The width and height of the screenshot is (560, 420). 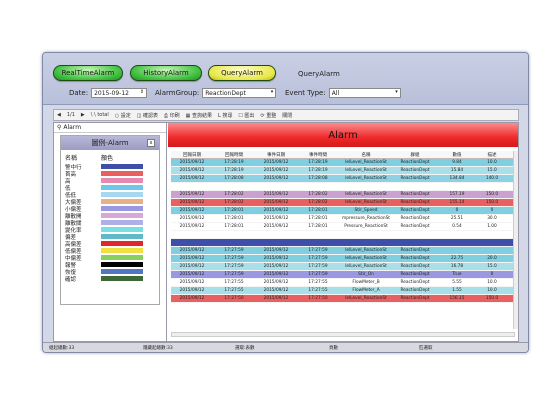 I want to click on print-button: ⎙ 印刷, so click(x=172, y=115).